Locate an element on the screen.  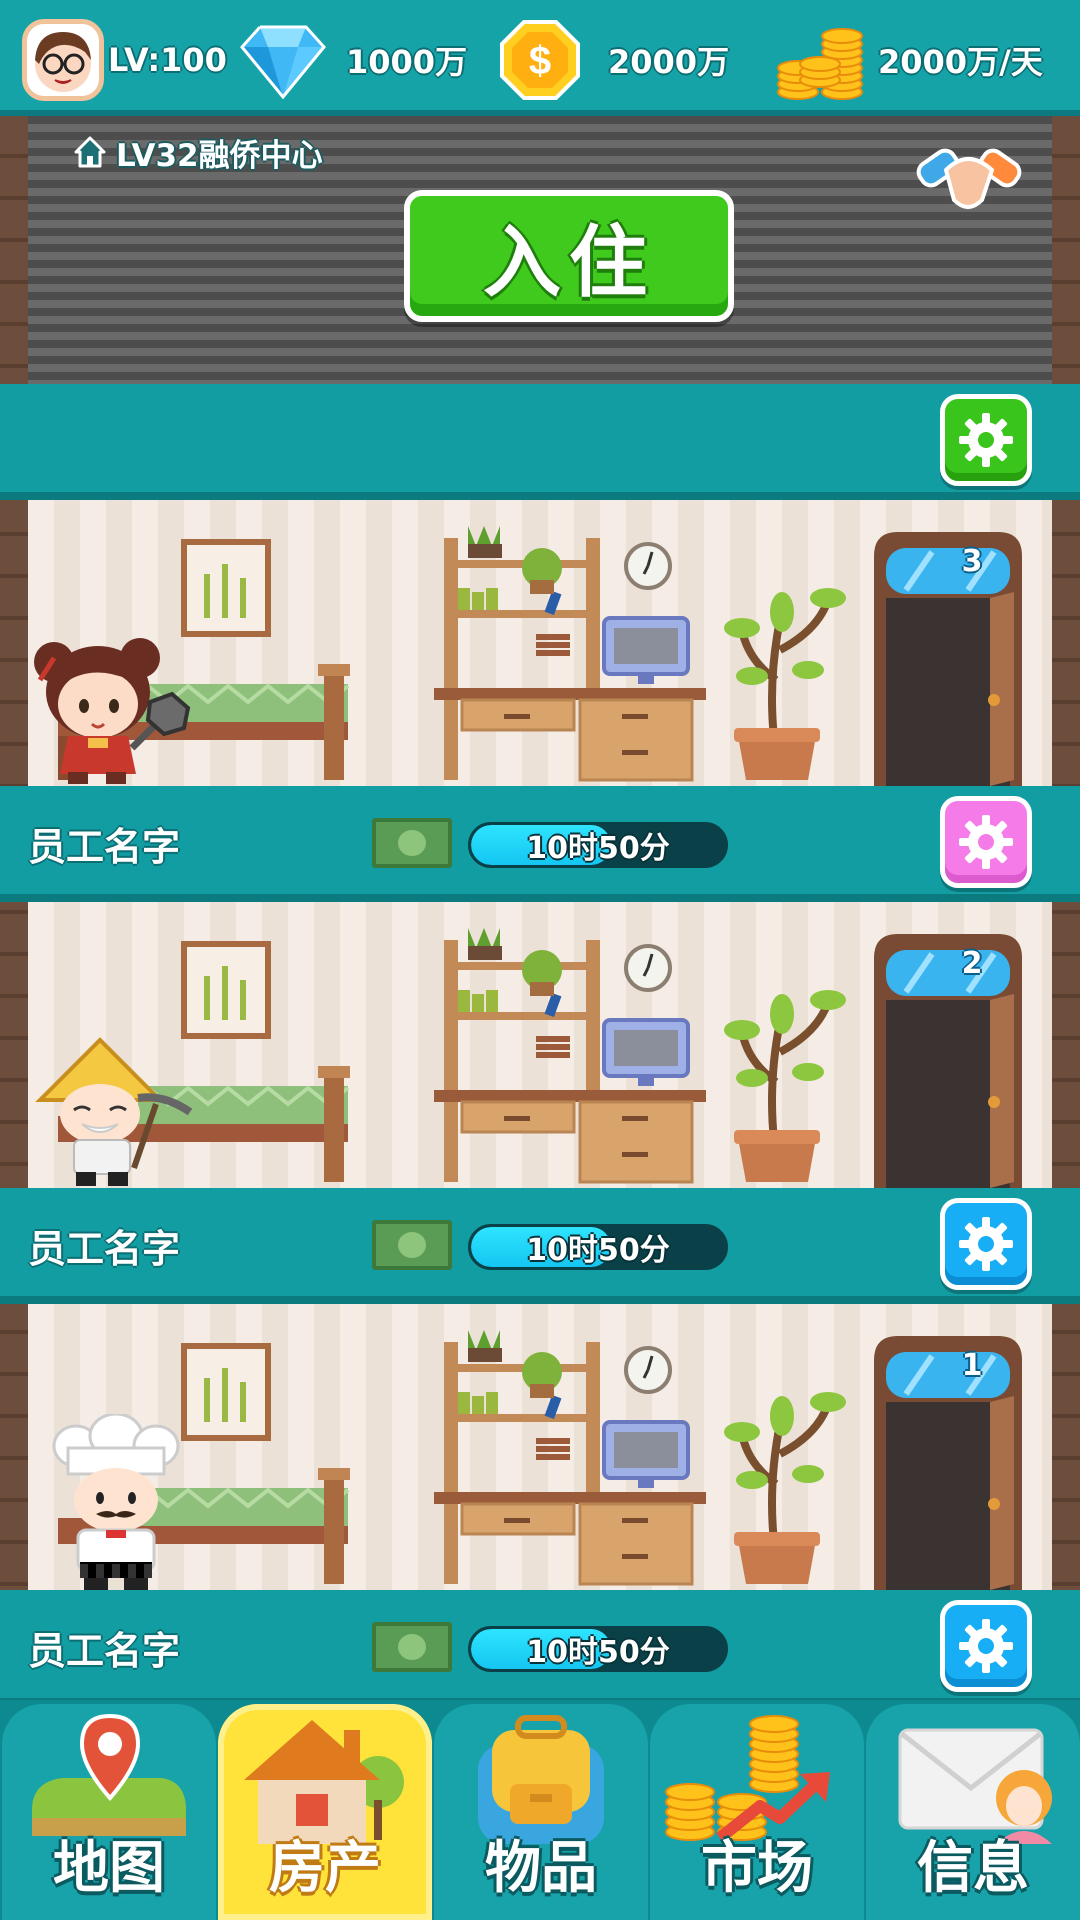
diamond-count: 1000万 is located at coordinates (407, 62).